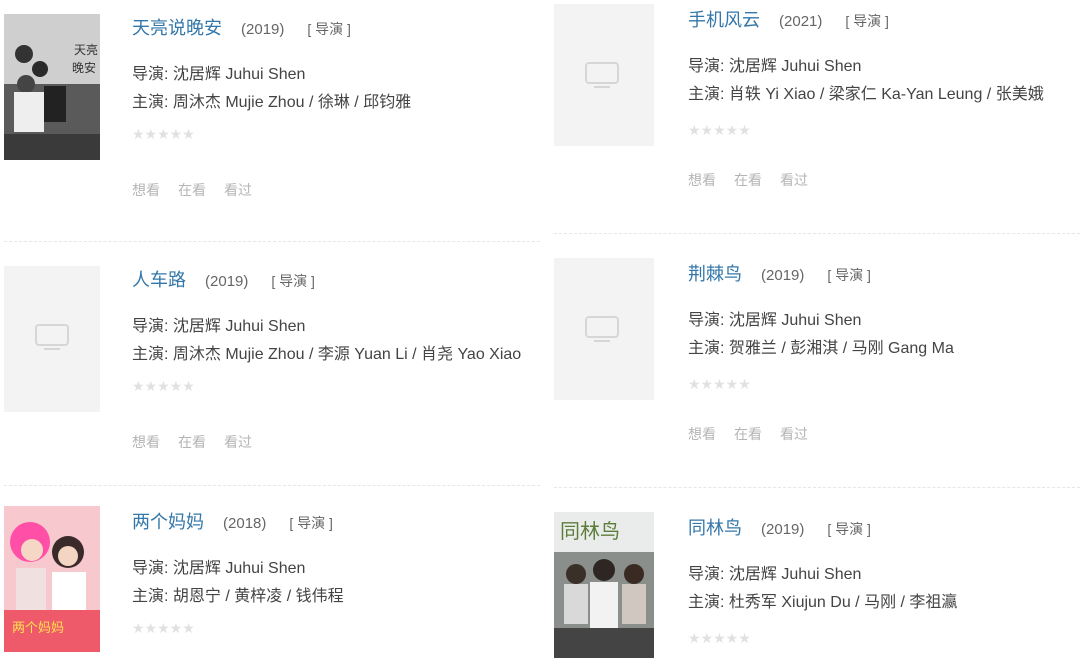  I want to click on cast-line: 主演: 杜秀军 Xiujun Du / 马刚 / 李祖瀛, so click(823, 602).